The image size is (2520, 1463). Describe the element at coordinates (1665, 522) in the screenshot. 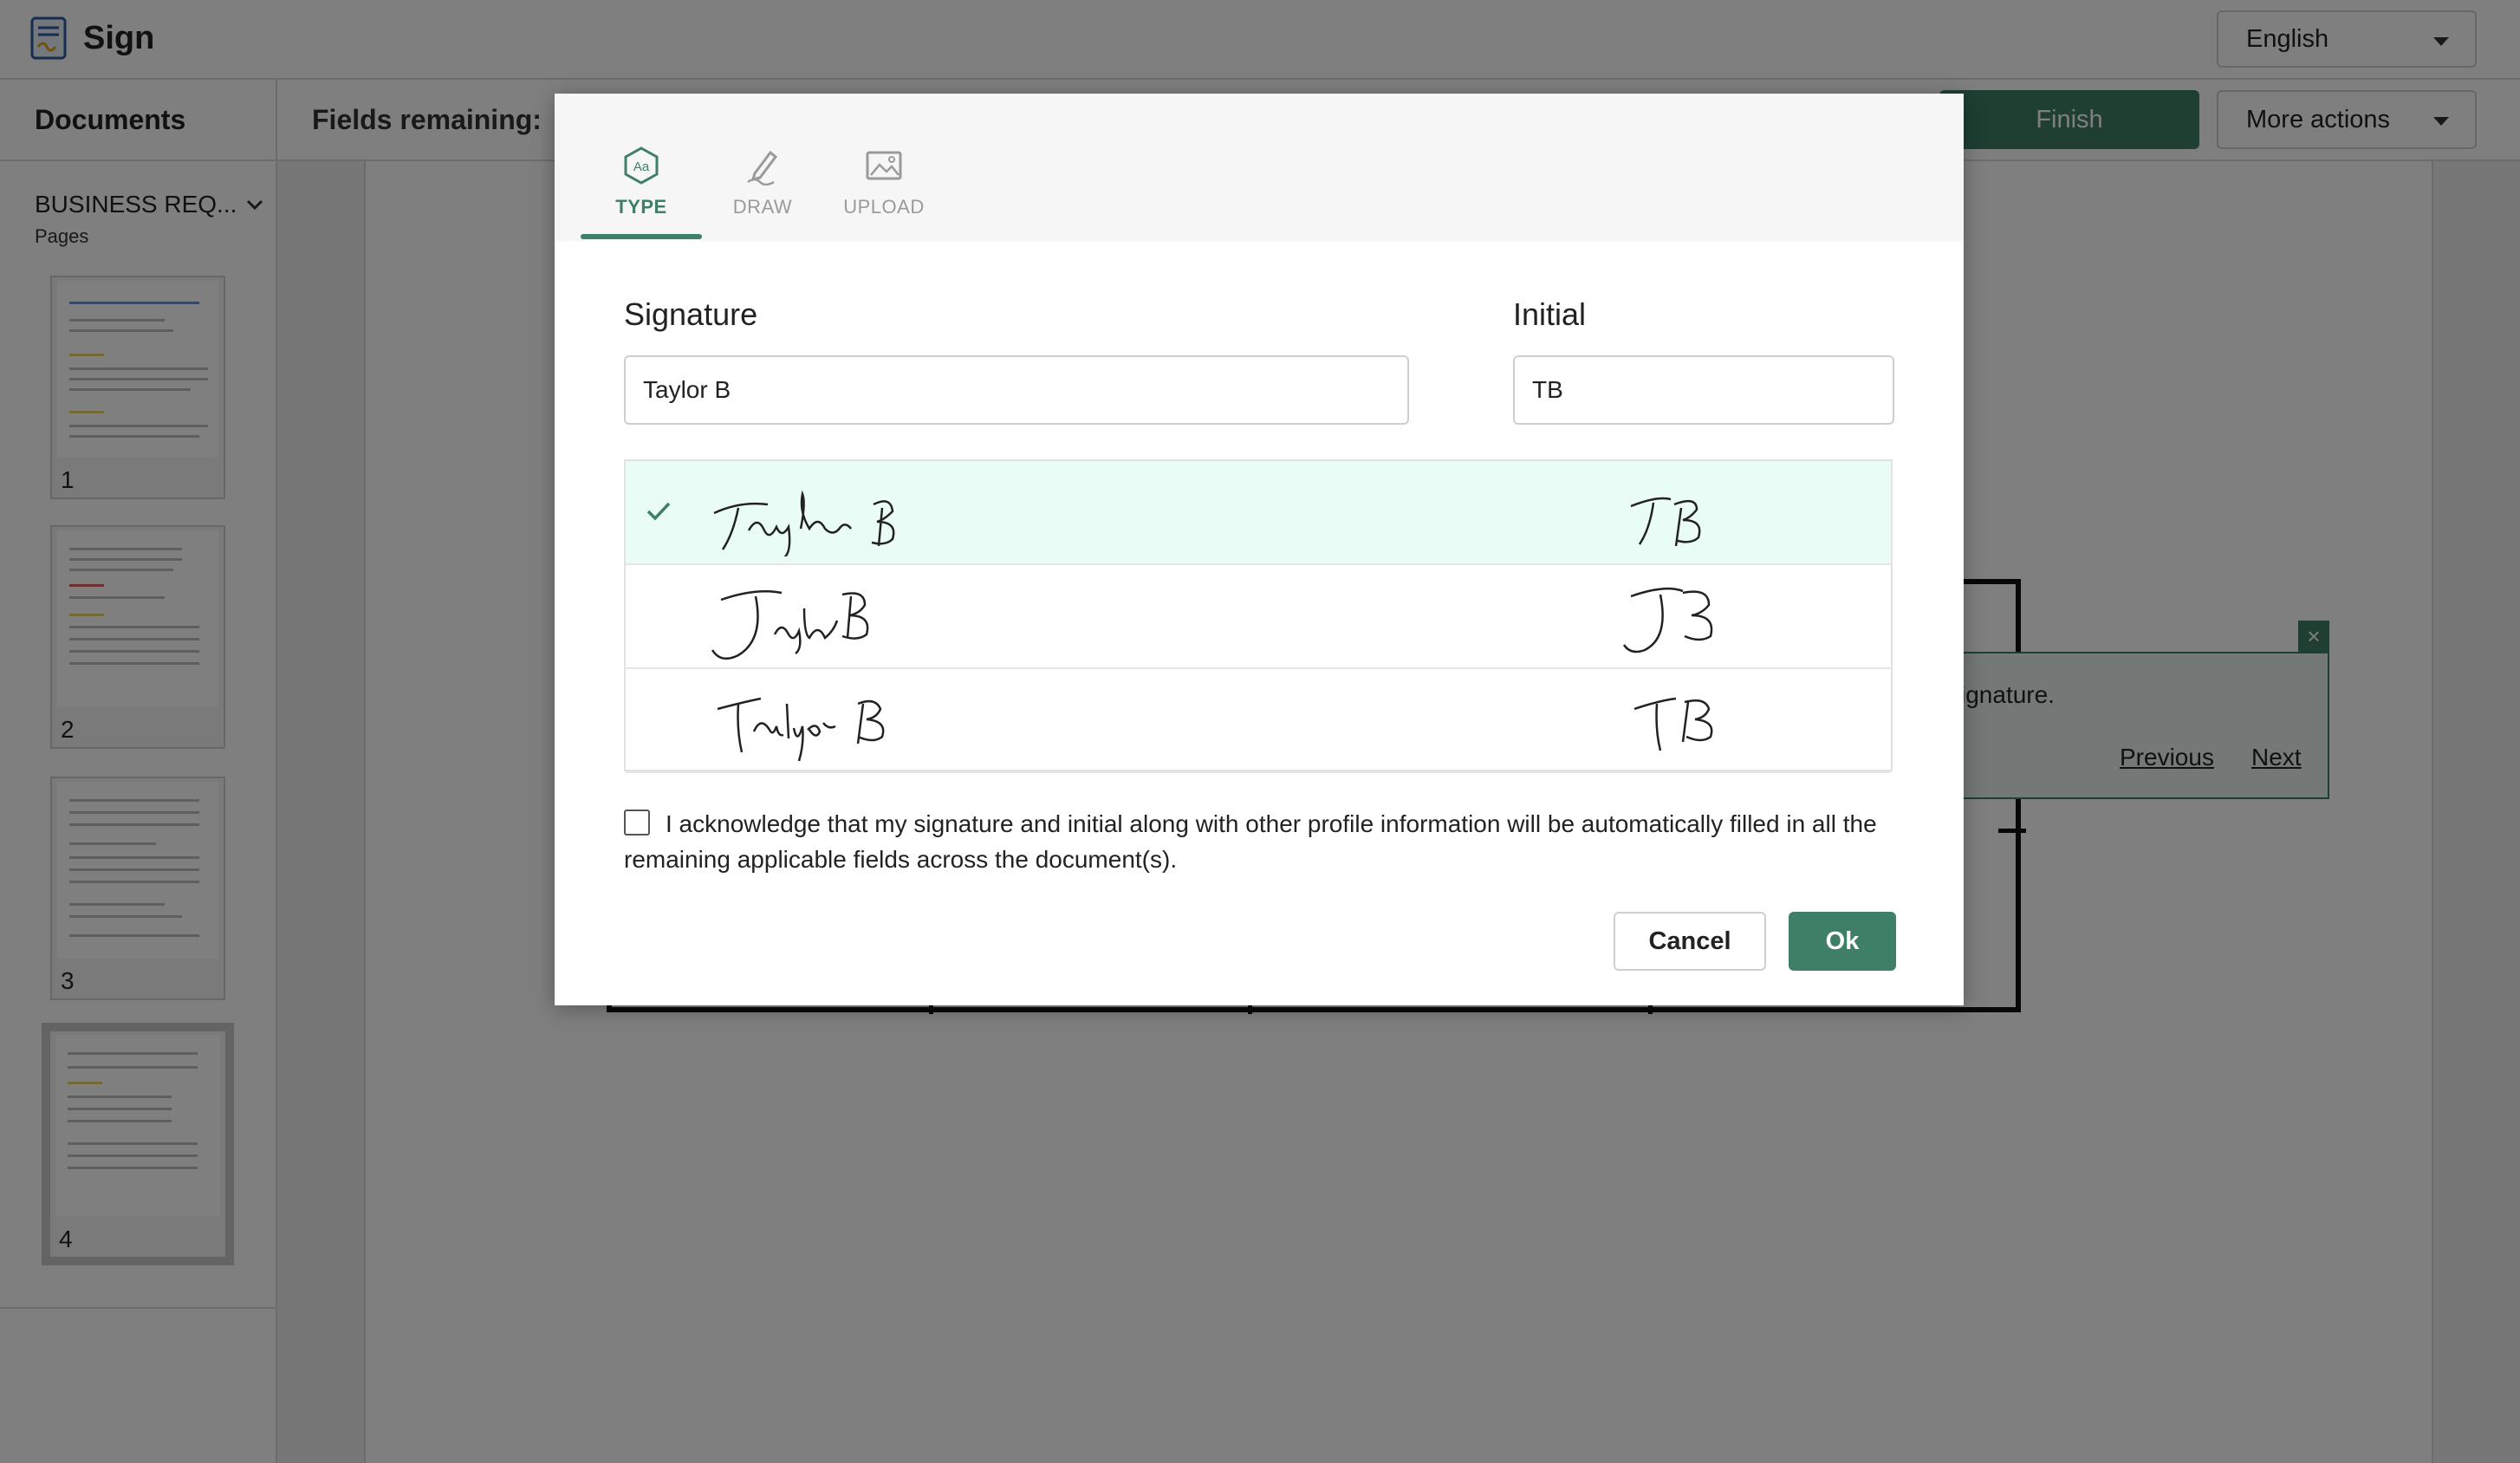

I see `initial-preview-script` at that location.